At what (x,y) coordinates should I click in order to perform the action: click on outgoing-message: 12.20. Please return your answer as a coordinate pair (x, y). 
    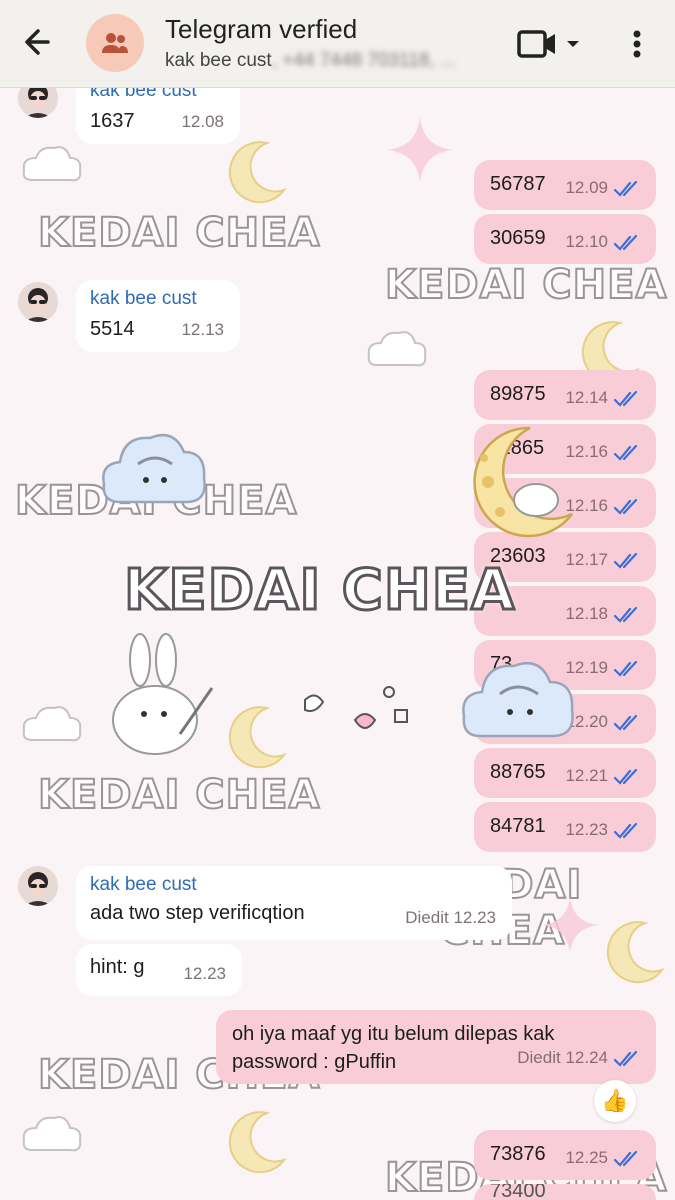
    Looking at the image, I should click on (565, 719).